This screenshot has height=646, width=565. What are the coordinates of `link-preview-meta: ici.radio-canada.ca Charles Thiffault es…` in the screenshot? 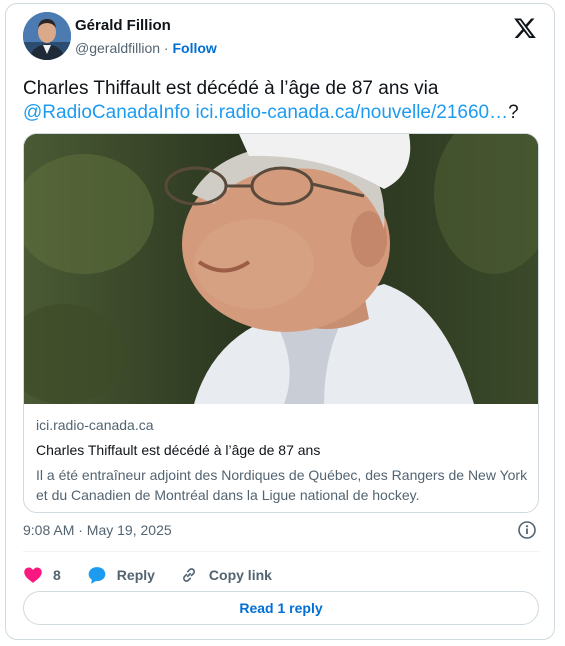 It's located at (283, 460).